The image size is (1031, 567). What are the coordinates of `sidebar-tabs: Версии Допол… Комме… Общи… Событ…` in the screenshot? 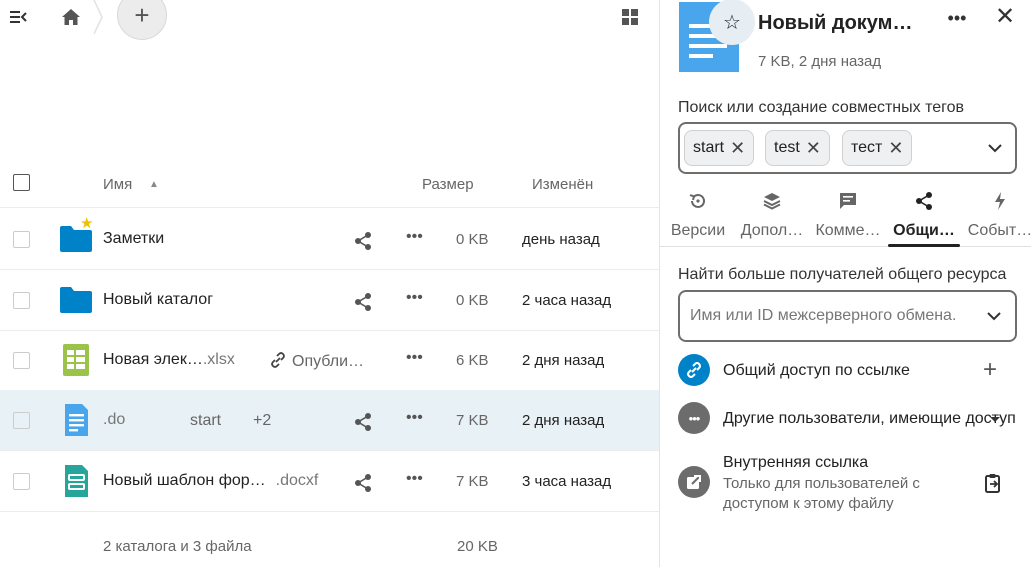 It's located at (845, 216).